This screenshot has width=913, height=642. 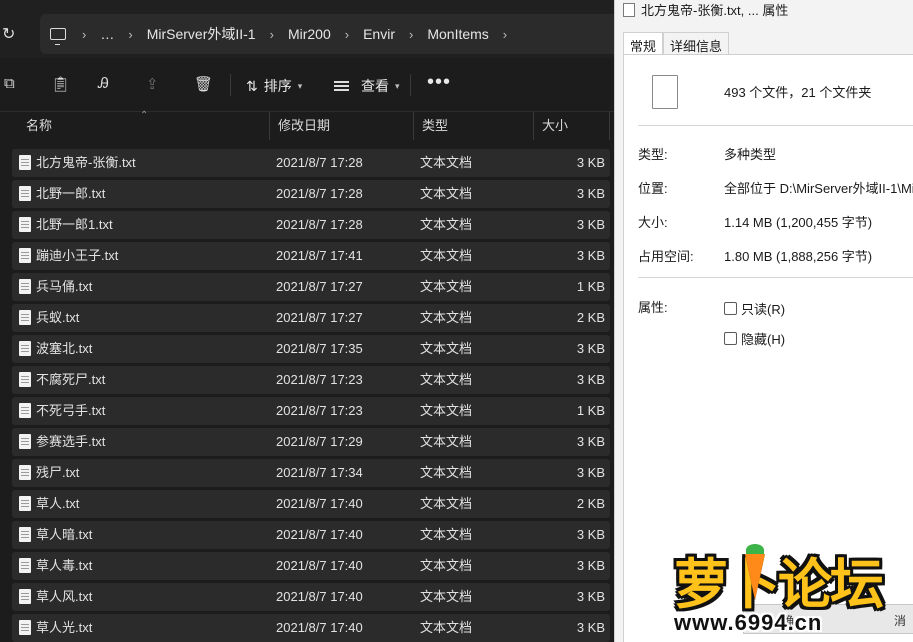 I want to click on file-row: 参赛选手.txt 2021/8/7 17:29 文本文档 3 KB, so click(x=311, y=442).